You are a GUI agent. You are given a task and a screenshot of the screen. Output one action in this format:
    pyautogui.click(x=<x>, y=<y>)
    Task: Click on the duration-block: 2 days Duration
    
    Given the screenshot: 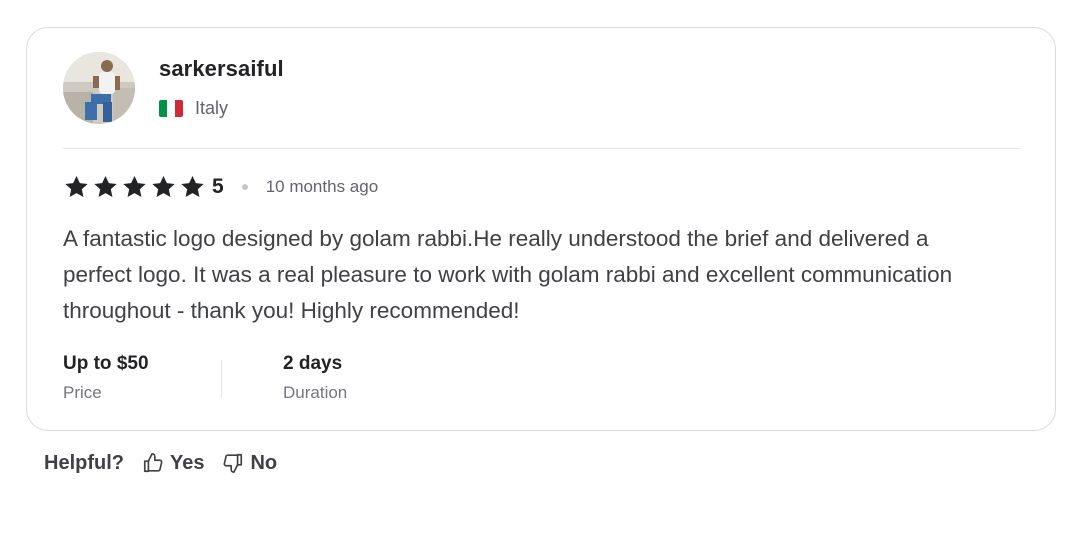 What is the action you would take?
    pyautogui.click(x=315, y=378)
    